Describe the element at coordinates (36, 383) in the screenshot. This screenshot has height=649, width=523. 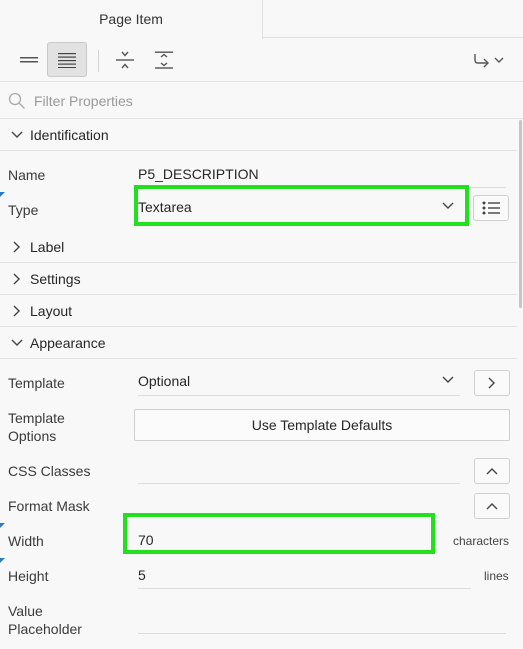
I see `template-label: Template` at that location.